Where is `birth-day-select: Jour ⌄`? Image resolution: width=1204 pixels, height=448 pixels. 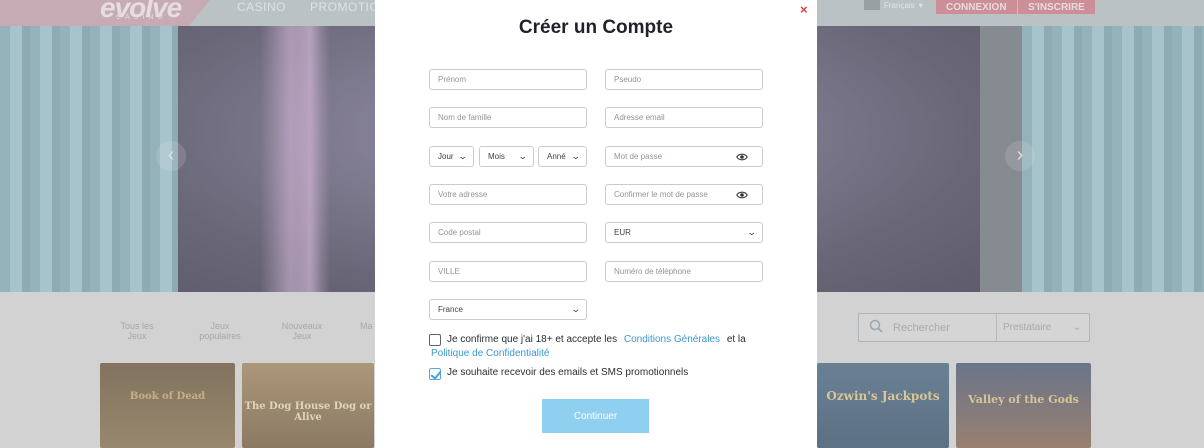
birth-day-select: Jour ⌄ is located at coordinates (451, 156).